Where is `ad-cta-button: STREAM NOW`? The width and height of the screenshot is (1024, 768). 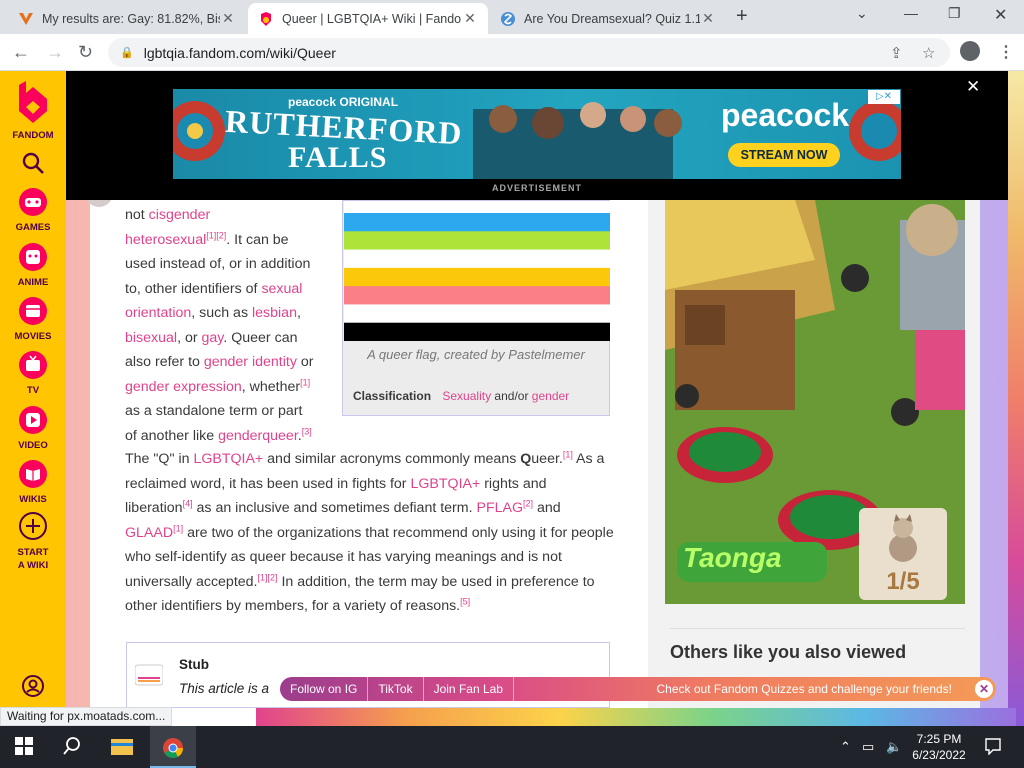
ad-cta-button: STREAM NOW is located at coordinates (784, 155).